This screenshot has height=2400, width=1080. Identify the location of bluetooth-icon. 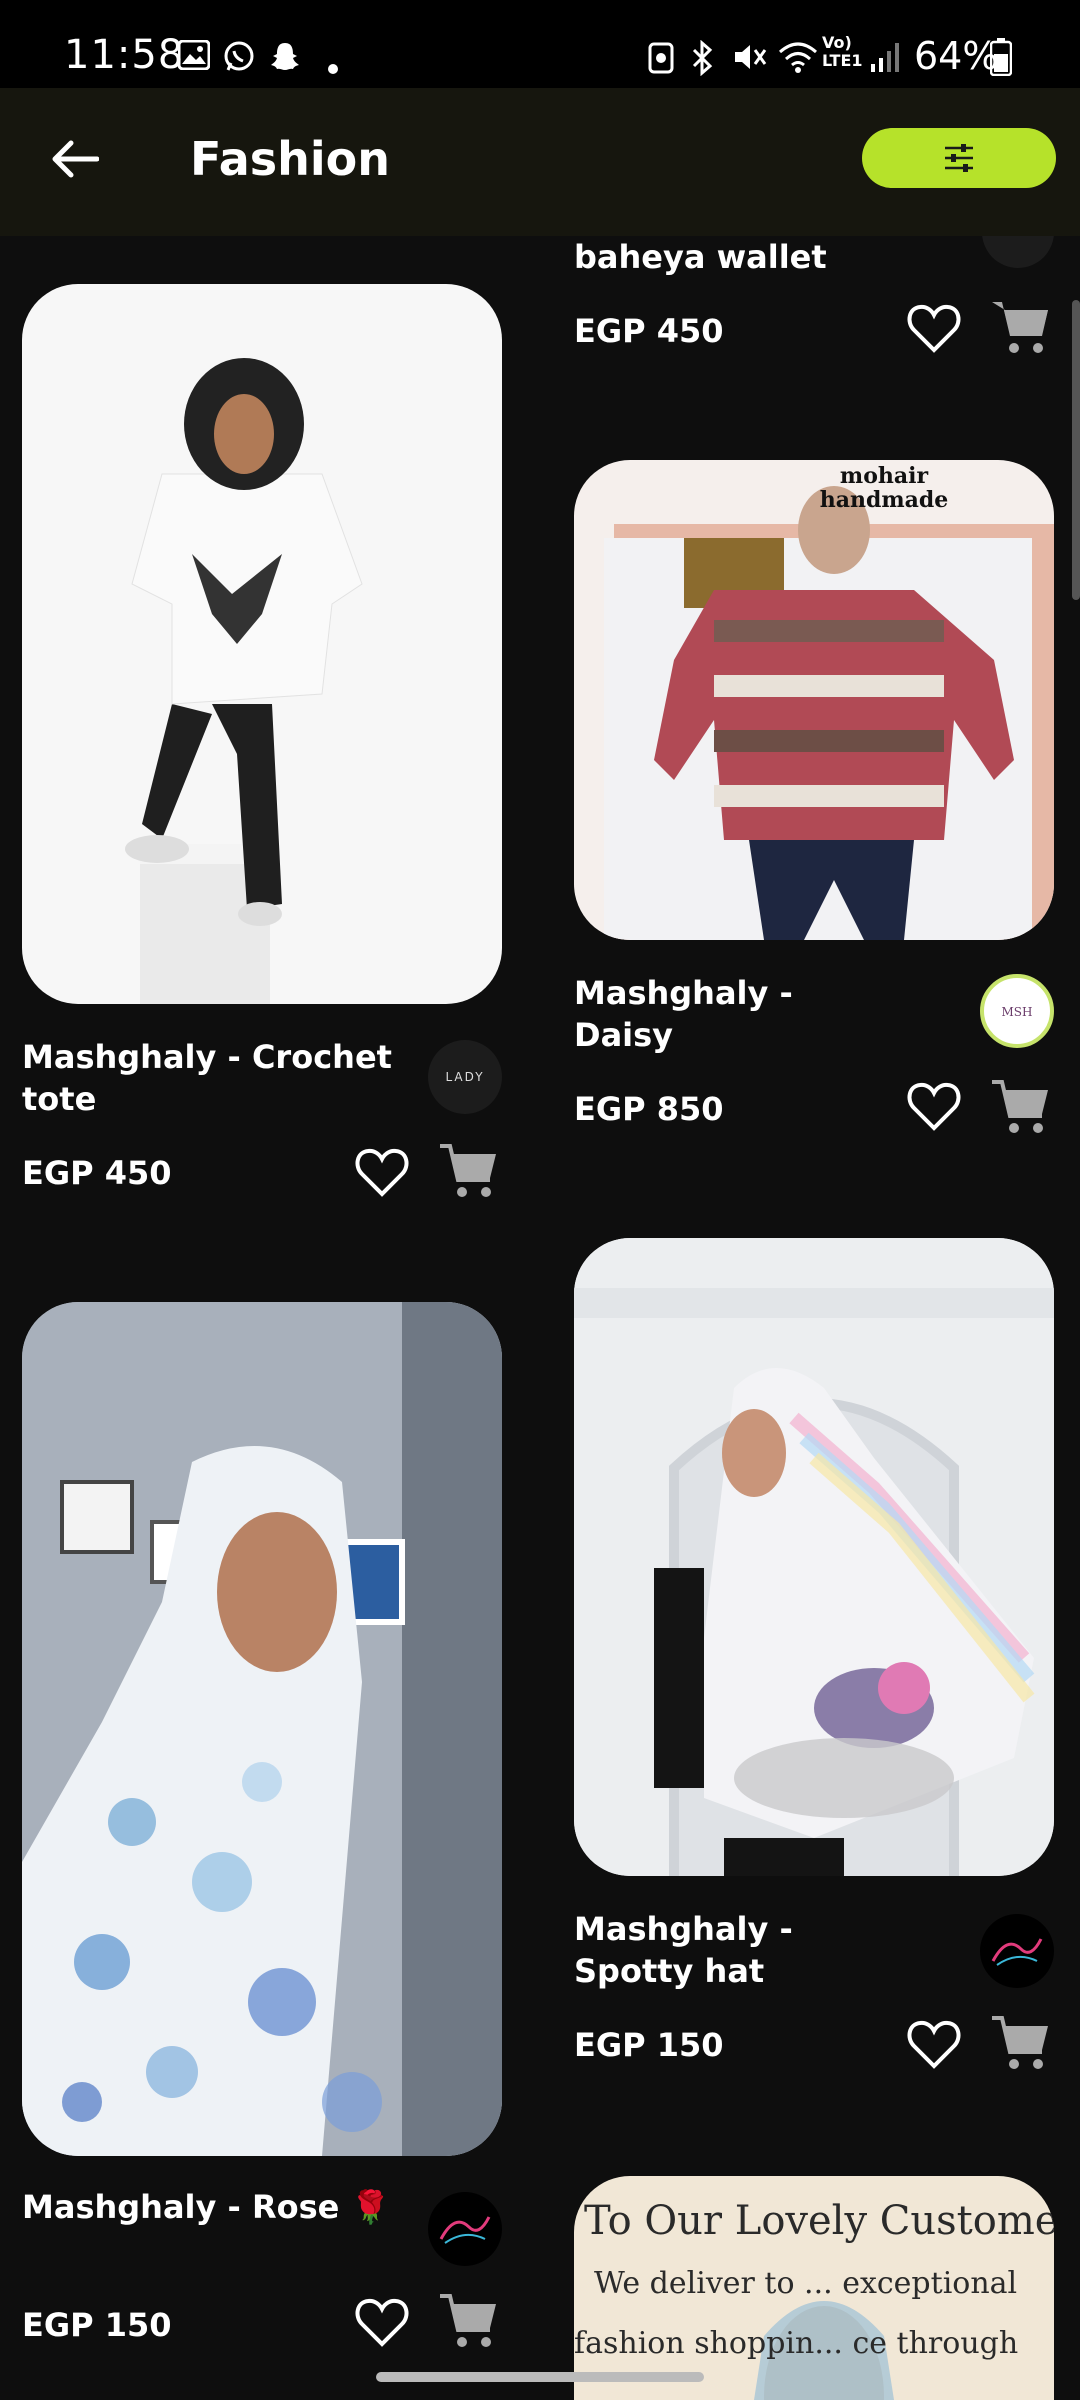
(702, 60).